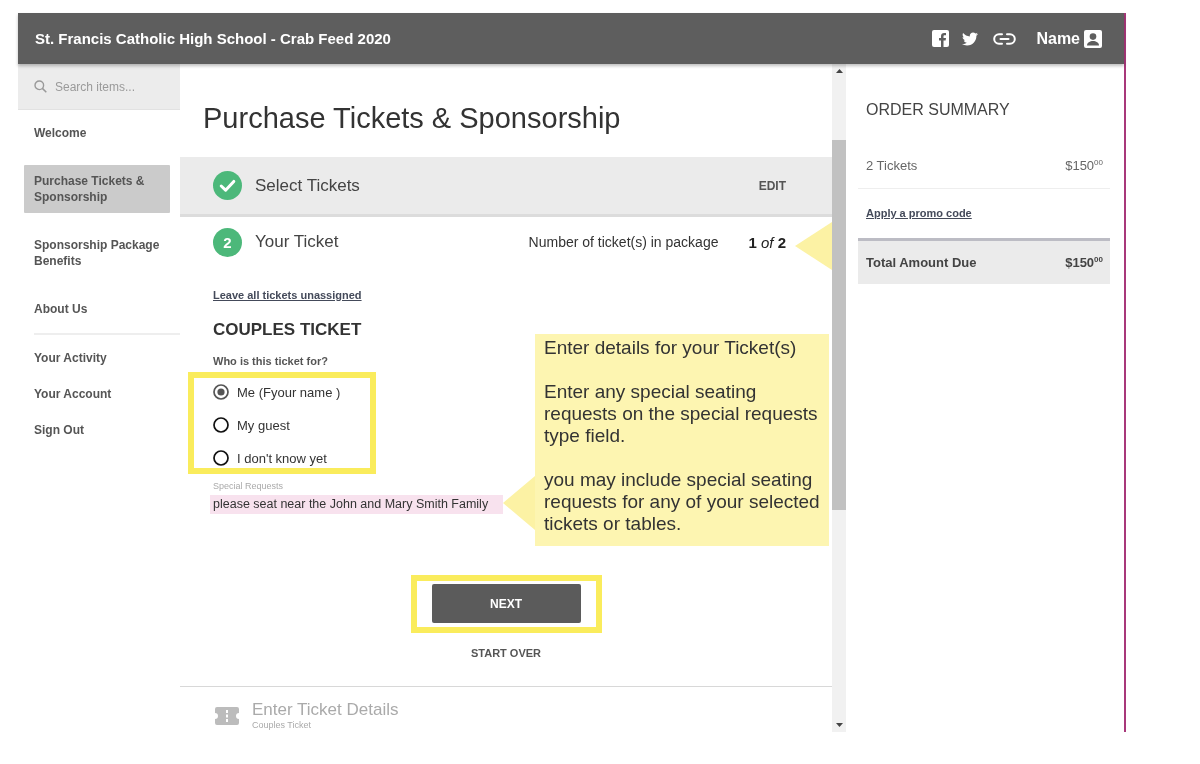 The image size is (1200, 764). What do you see at coordinates (356, 504) in the screenshot?
I see `special-requests-field: please seat near the John and Mary Smith Family` at bounding box center [356, 504].